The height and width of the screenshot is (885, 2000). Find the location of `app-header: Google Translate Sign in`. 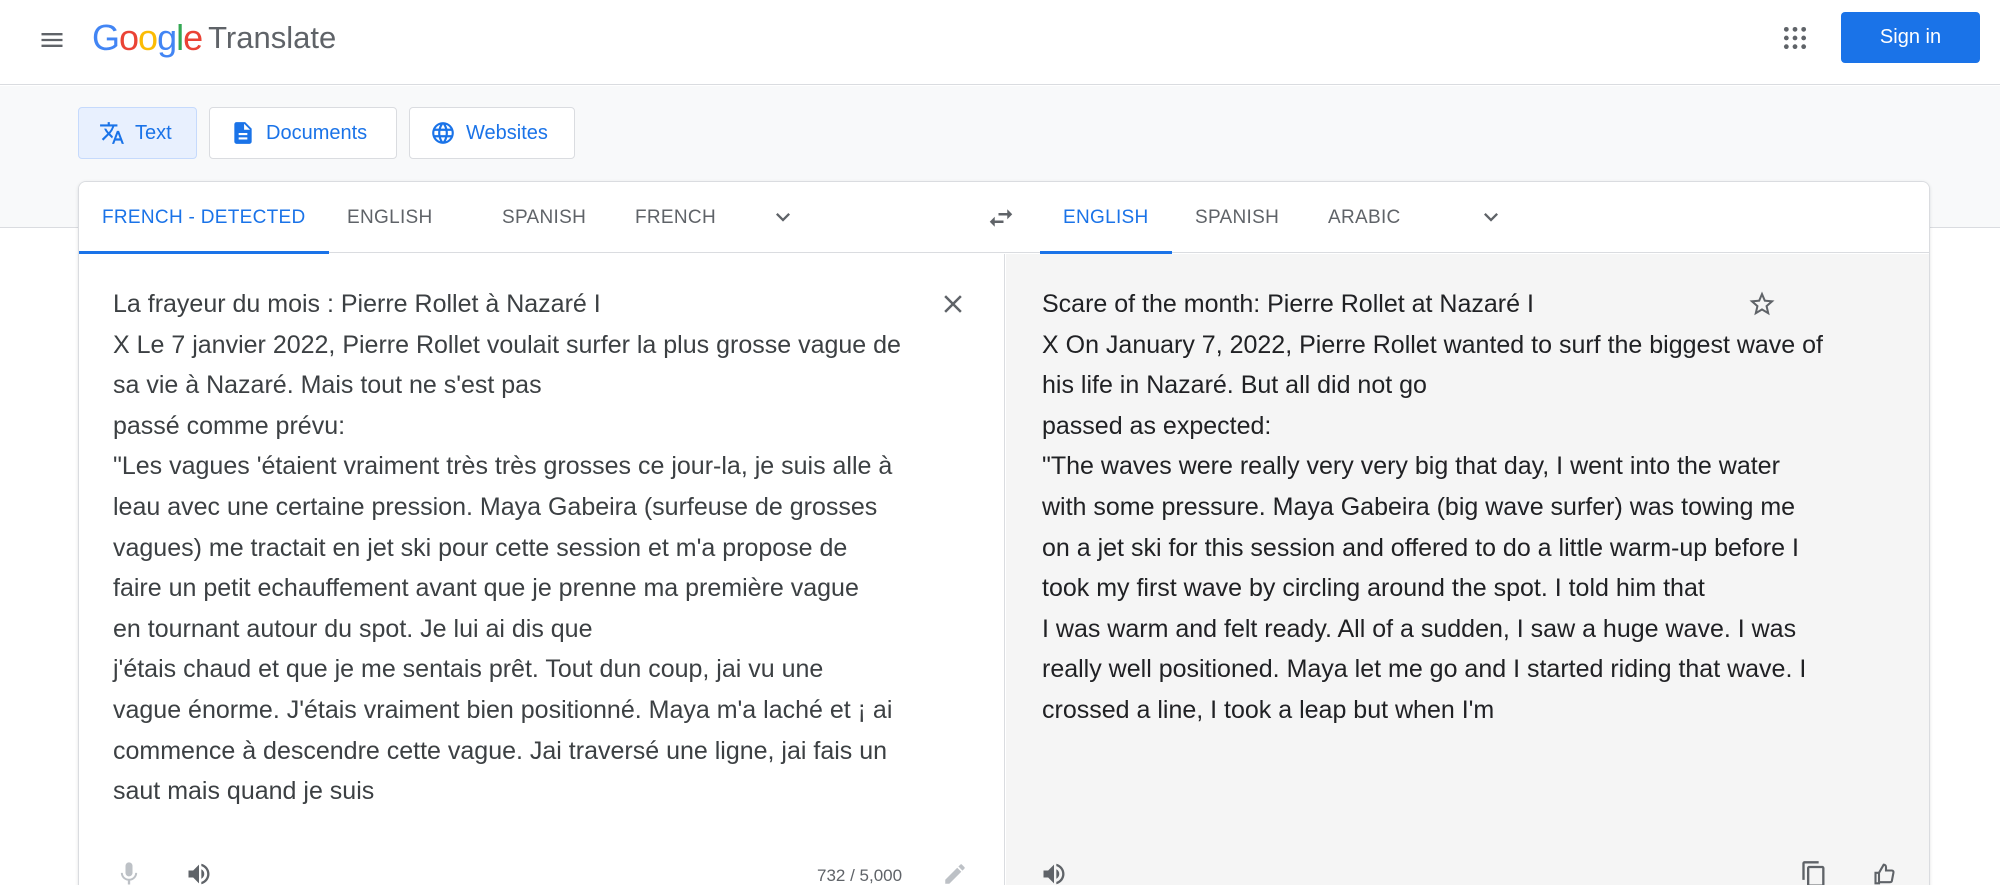

app-header: Google Translate Sign in is located at coordinates (1000, 42).